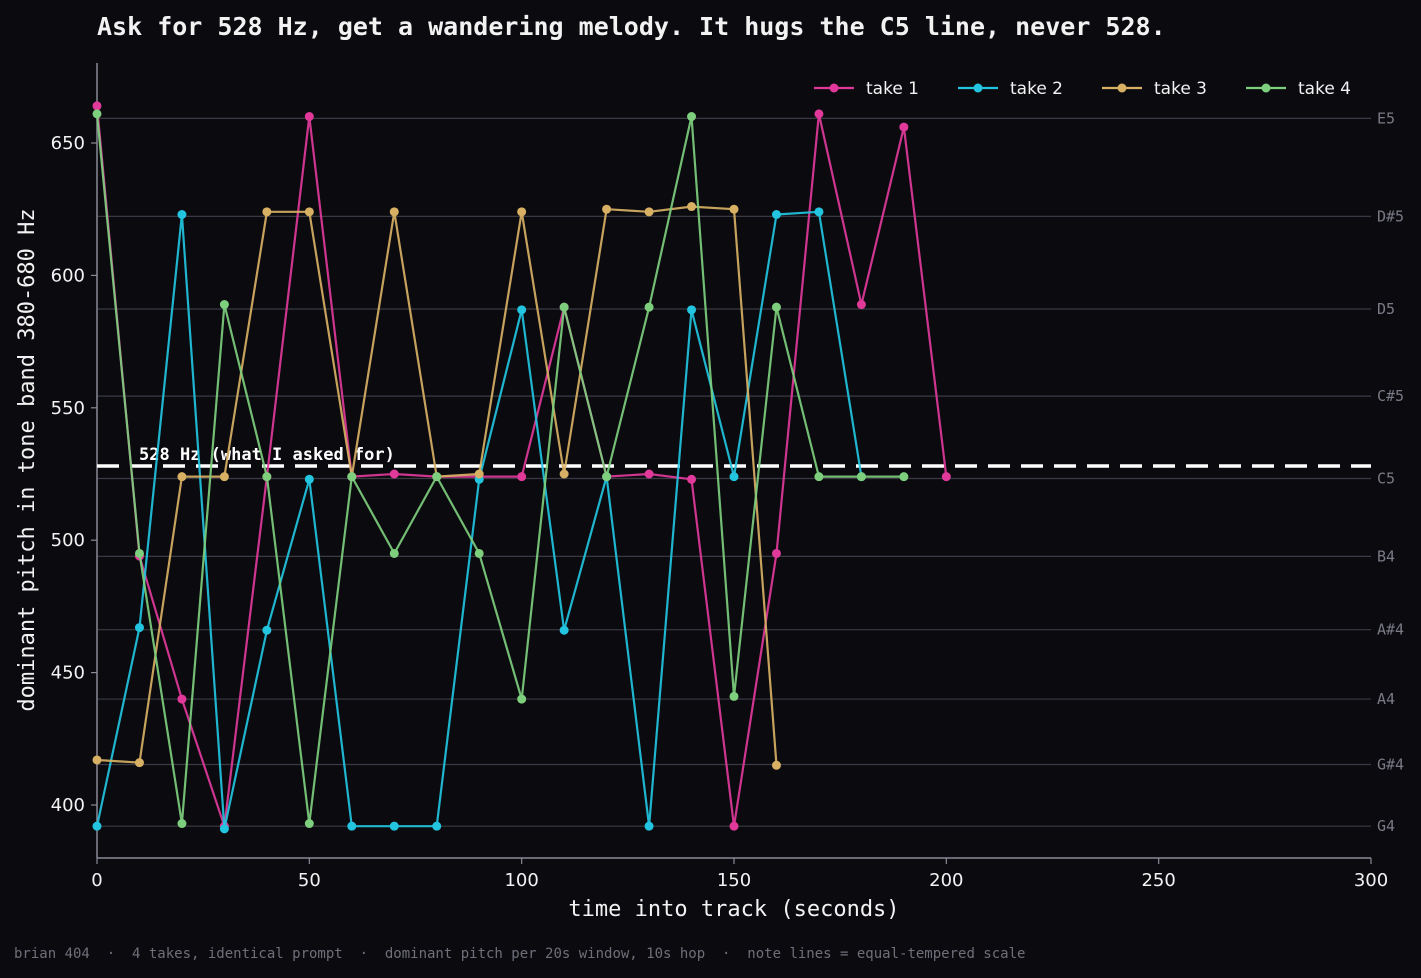 The width and height of the screenshot is (1421, 978). I want to click on y-axis-label: dominant pitch in tone band 380-680 Hz, so click(27, 459).